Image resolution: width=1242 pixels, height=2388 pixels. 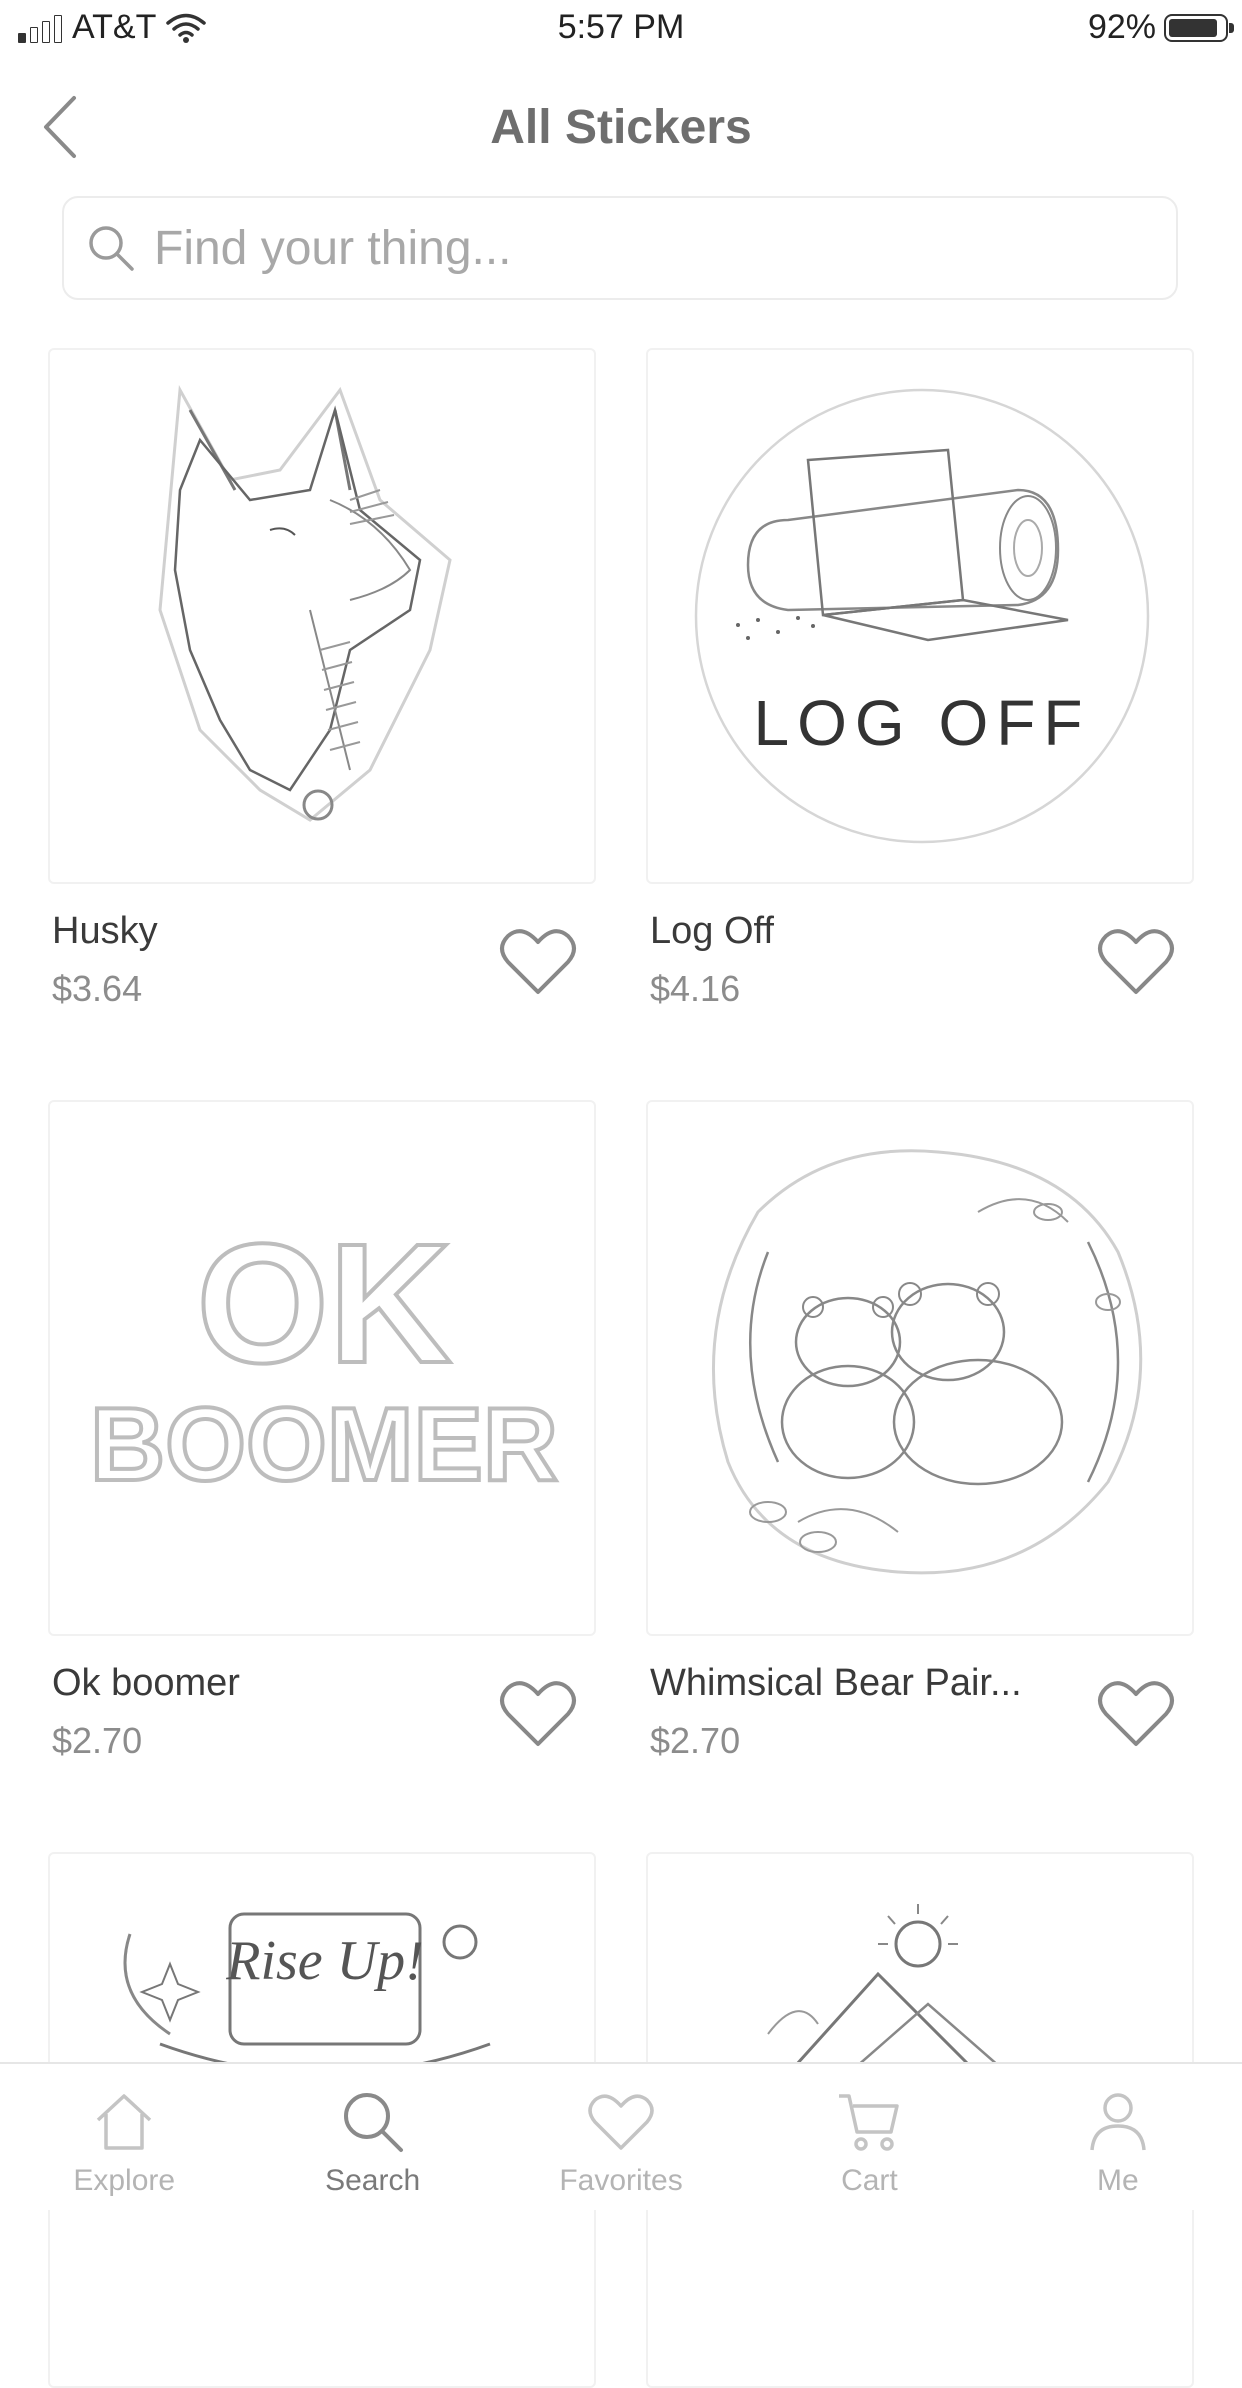 What do you see at coordinates (604, 248) in the screenshot?
I see `search-input` at bounding box center [604, 248].